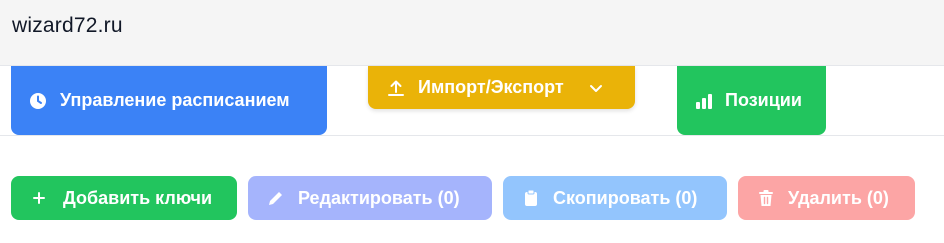 This screenshot has width=944, height=243. What do you see at coordinates (67, 25) in the screenshot?
I see `site-title: wizard72.ru` at bounding box center [67, 25].